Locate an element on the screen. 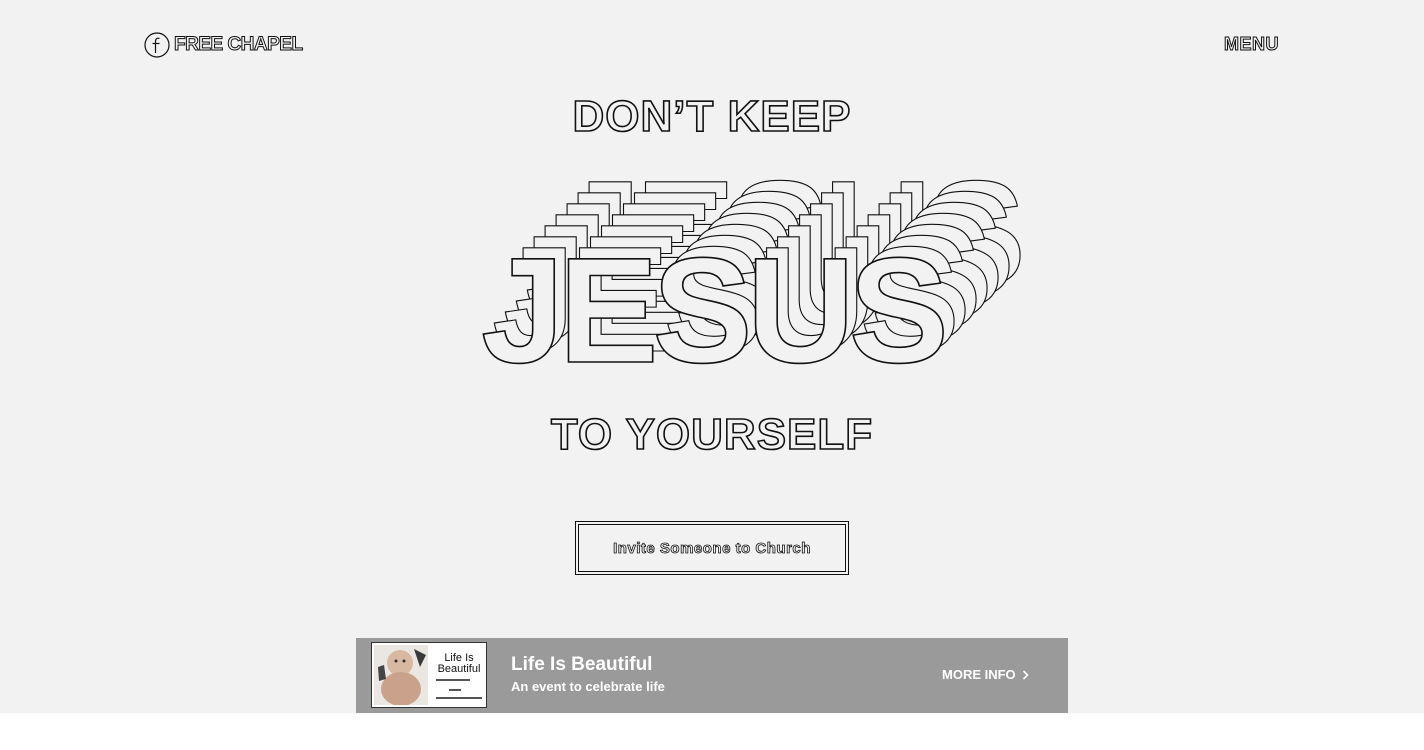 The height and width of the screenshot is (750, 1424). more-info-label: MORE INFO is located at coordinates (979, 674).